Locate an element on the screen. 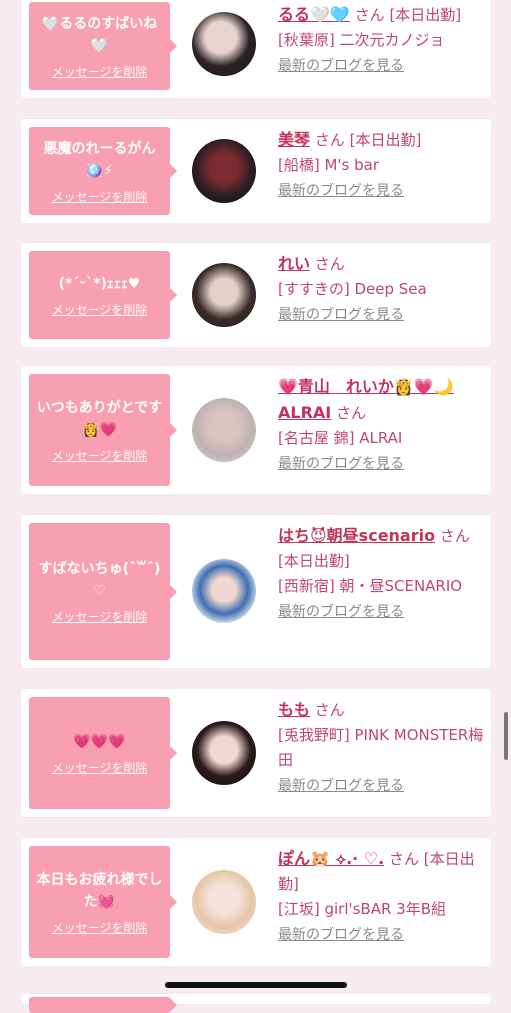 The width and height of the screenshot is (511, 1013). shop-name: [秋葉原] 二次元カノジョ is located at coordinates (361, 40).